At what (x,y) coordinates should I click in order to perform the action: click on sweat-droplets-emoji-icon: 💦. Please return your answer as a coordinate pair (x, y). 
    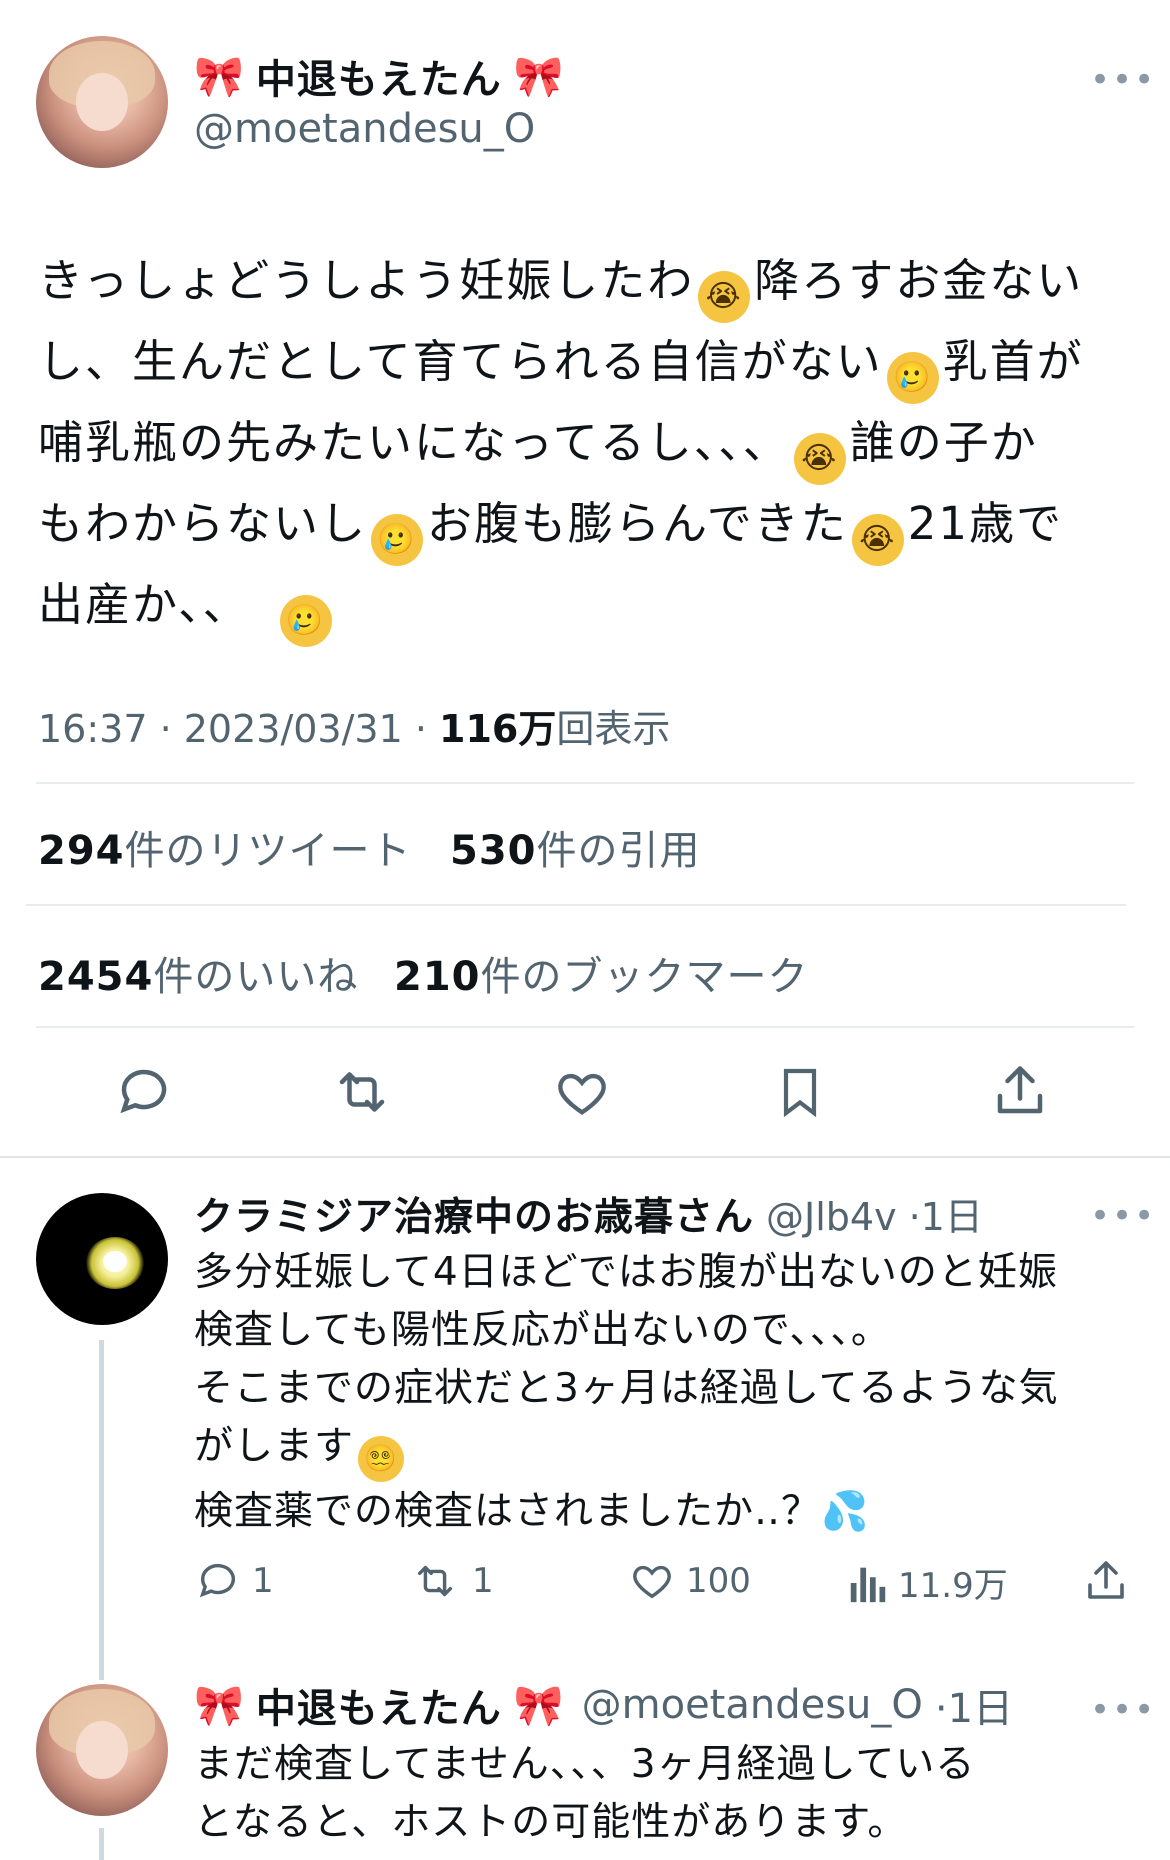
    Looking at the image, I should click on (845, 1511).